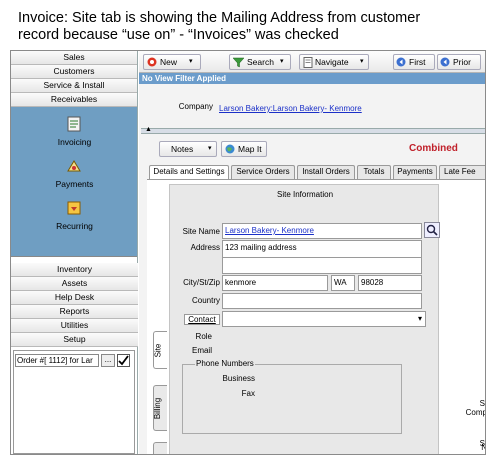  Describe the element at coordinates (322, 301) in the screenshot. I see `country-field` at that location.